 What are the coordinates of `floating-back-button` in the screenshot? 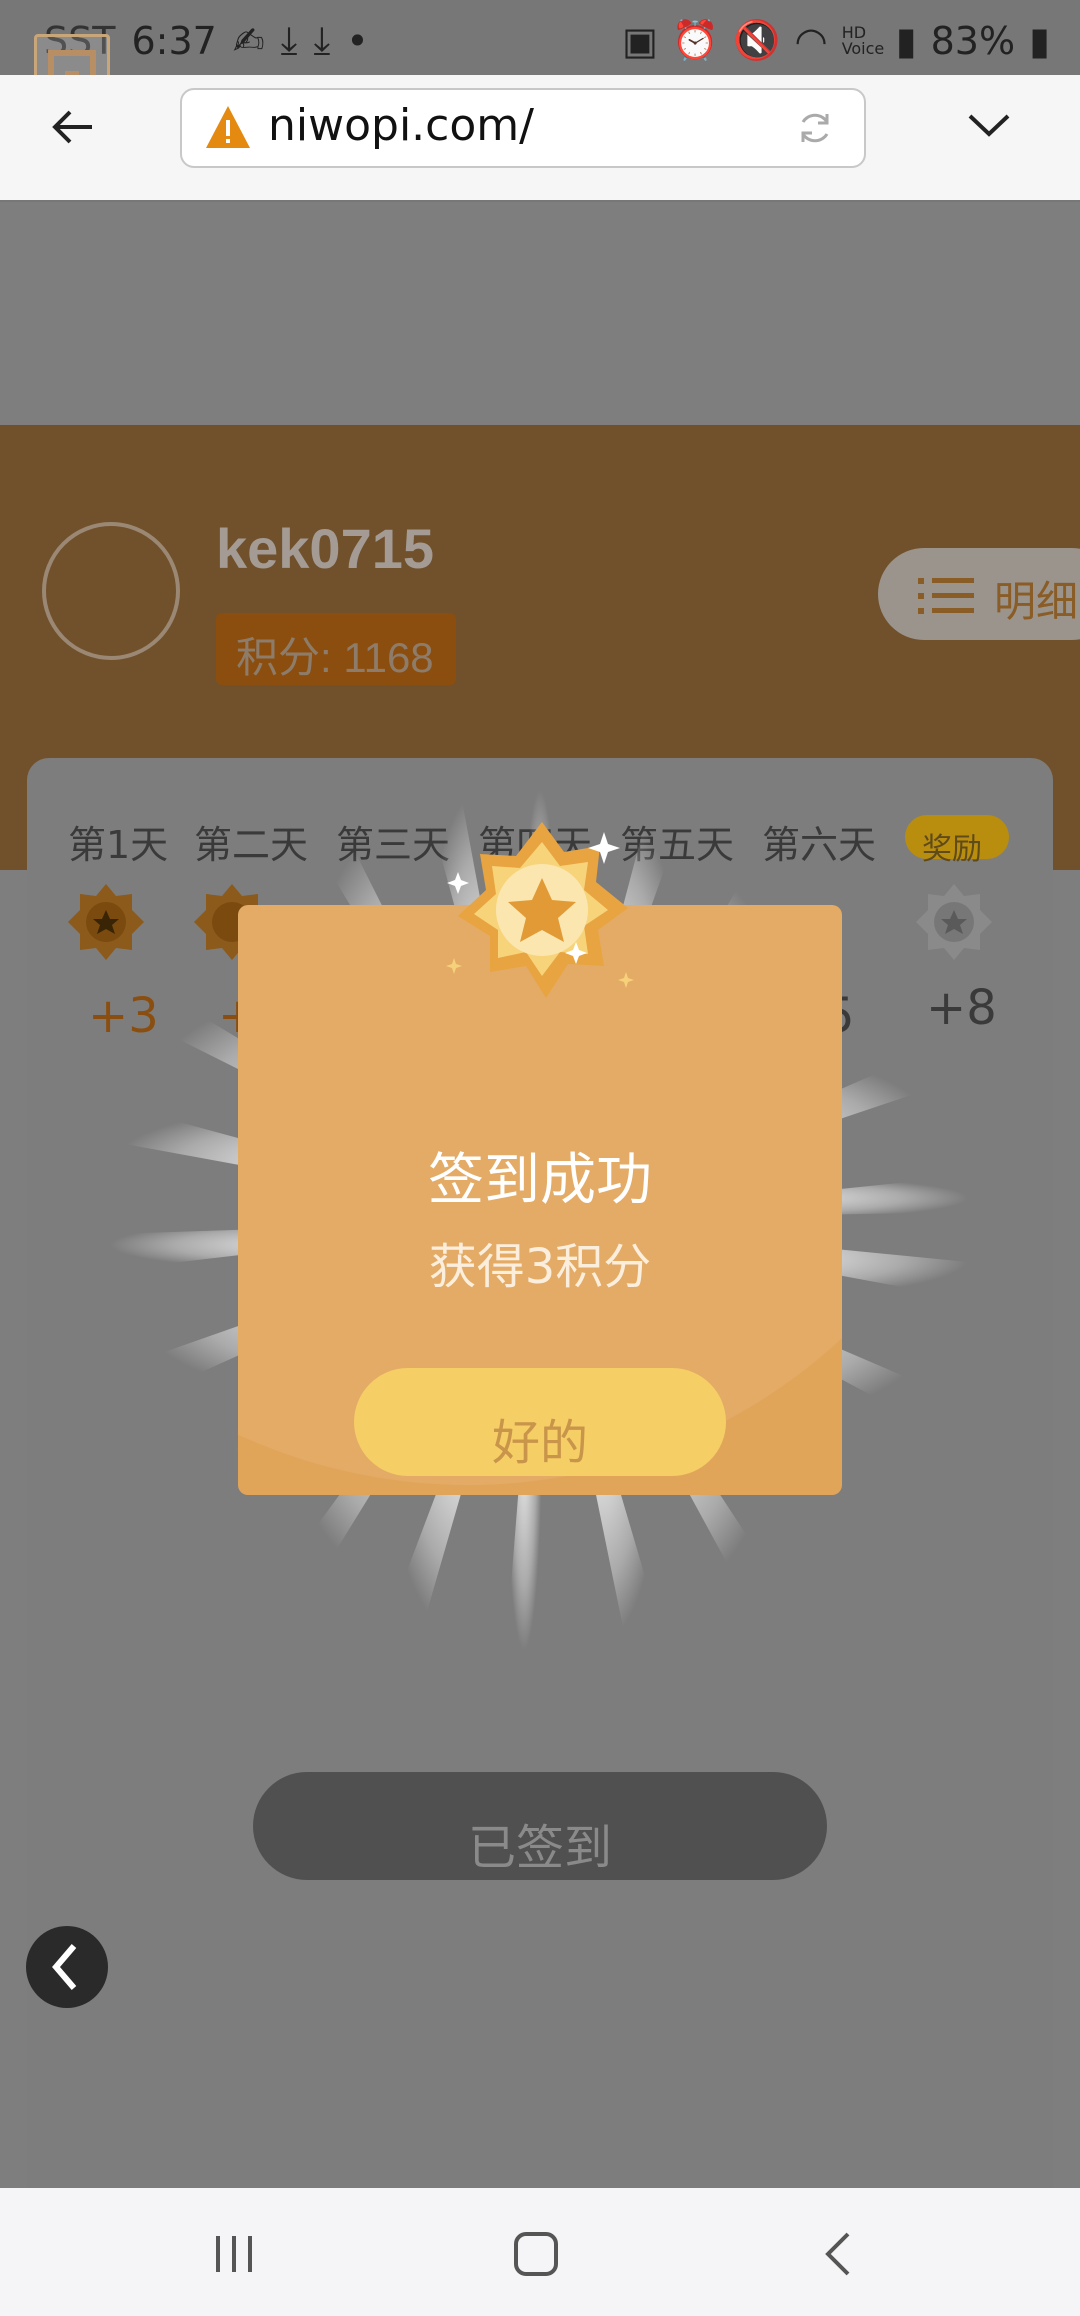 It's located at (67, 1967).